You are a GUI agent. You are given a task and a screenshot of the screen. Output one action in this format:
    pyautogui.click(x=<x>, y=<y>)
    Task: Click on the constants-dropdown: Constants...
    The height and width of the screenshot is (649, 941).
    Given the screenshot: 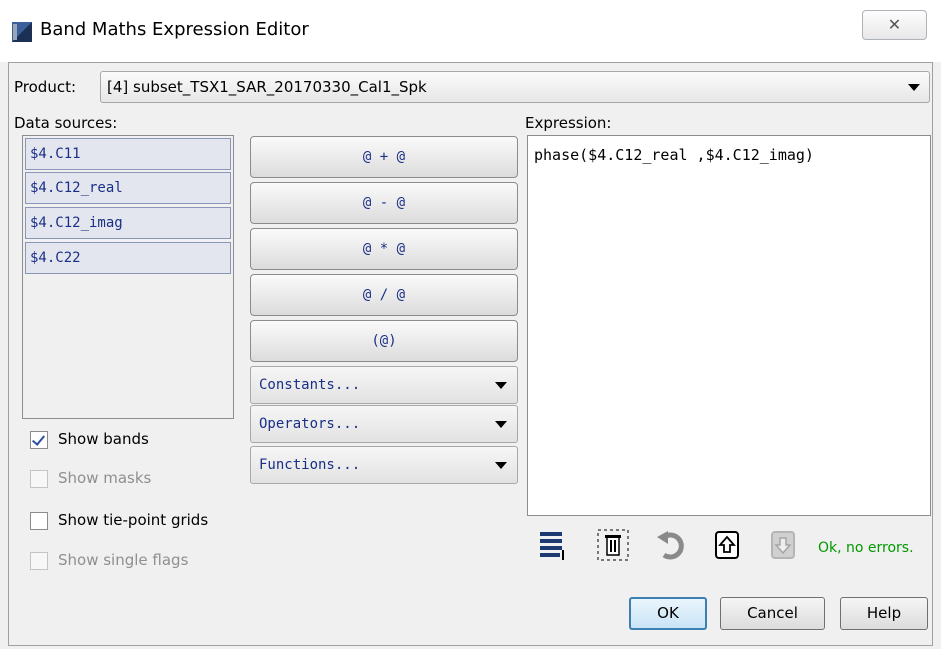 What is the action you would take?
    pyautogui.click(x=384, y=385)
    